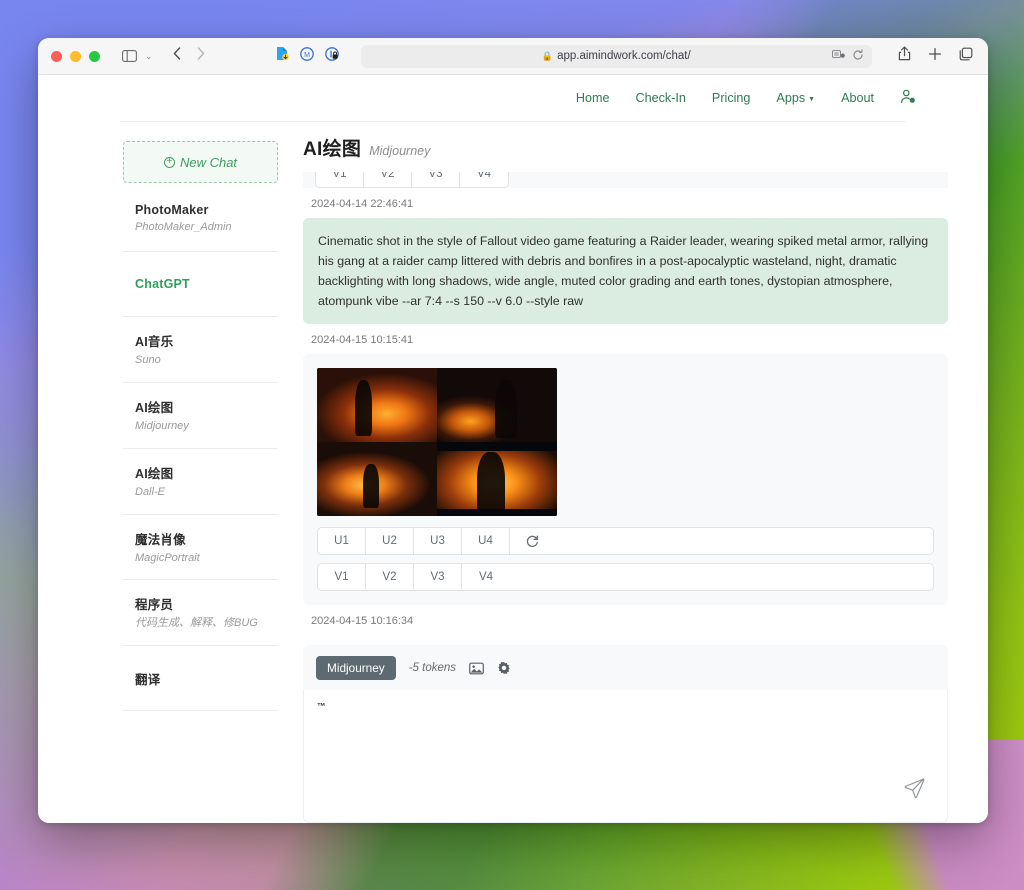 The width and height of the screenshot is (1024, 890). What do you see at coordinates (148, 360) in the screenshot?
I see `sidebar-item-sub: Suno` at bounding box center [148, 360].